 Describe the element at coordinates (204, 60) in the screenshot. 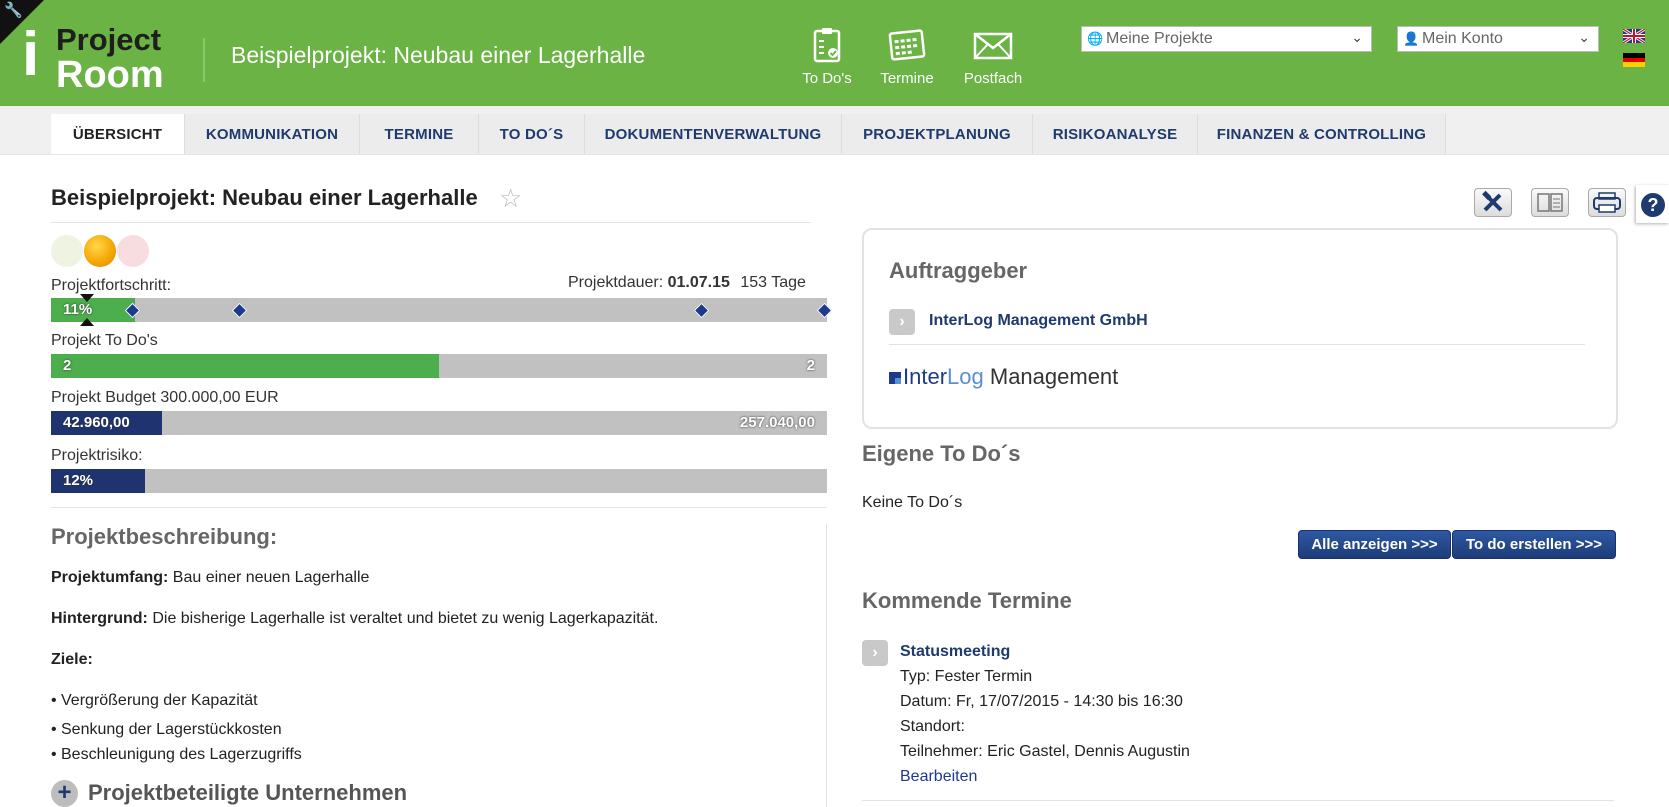

I see `logo-divider` at that location.